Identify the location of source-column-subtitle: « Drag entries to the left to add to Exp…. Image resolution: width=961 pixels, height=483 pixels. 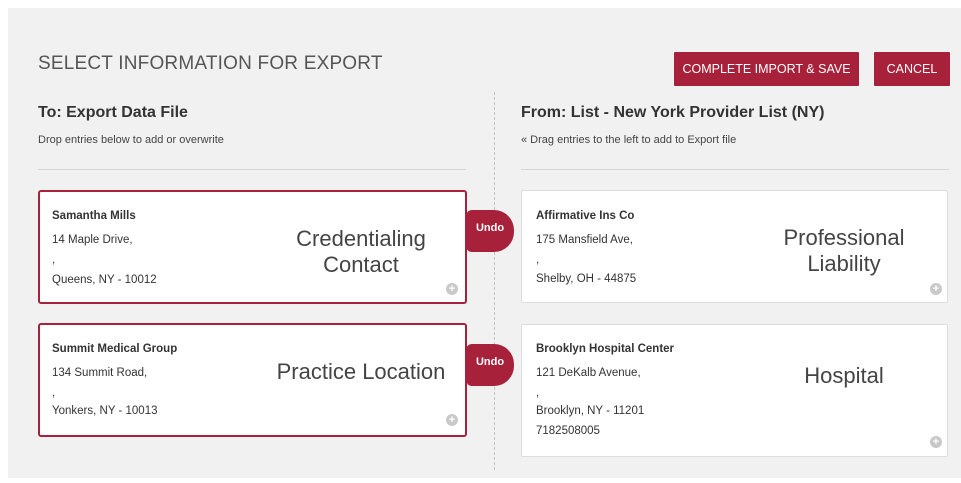
(629, 140).